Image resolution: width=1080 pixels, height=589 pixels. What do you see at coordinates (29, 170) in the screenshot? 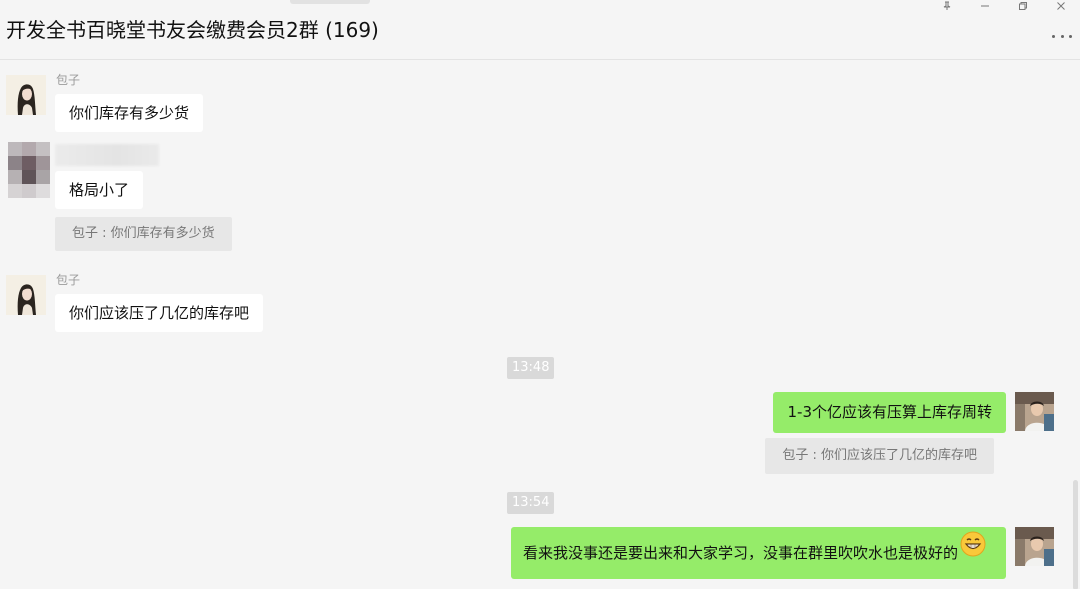
I see `pixelated-avatar` at bounding box center [29, 170].